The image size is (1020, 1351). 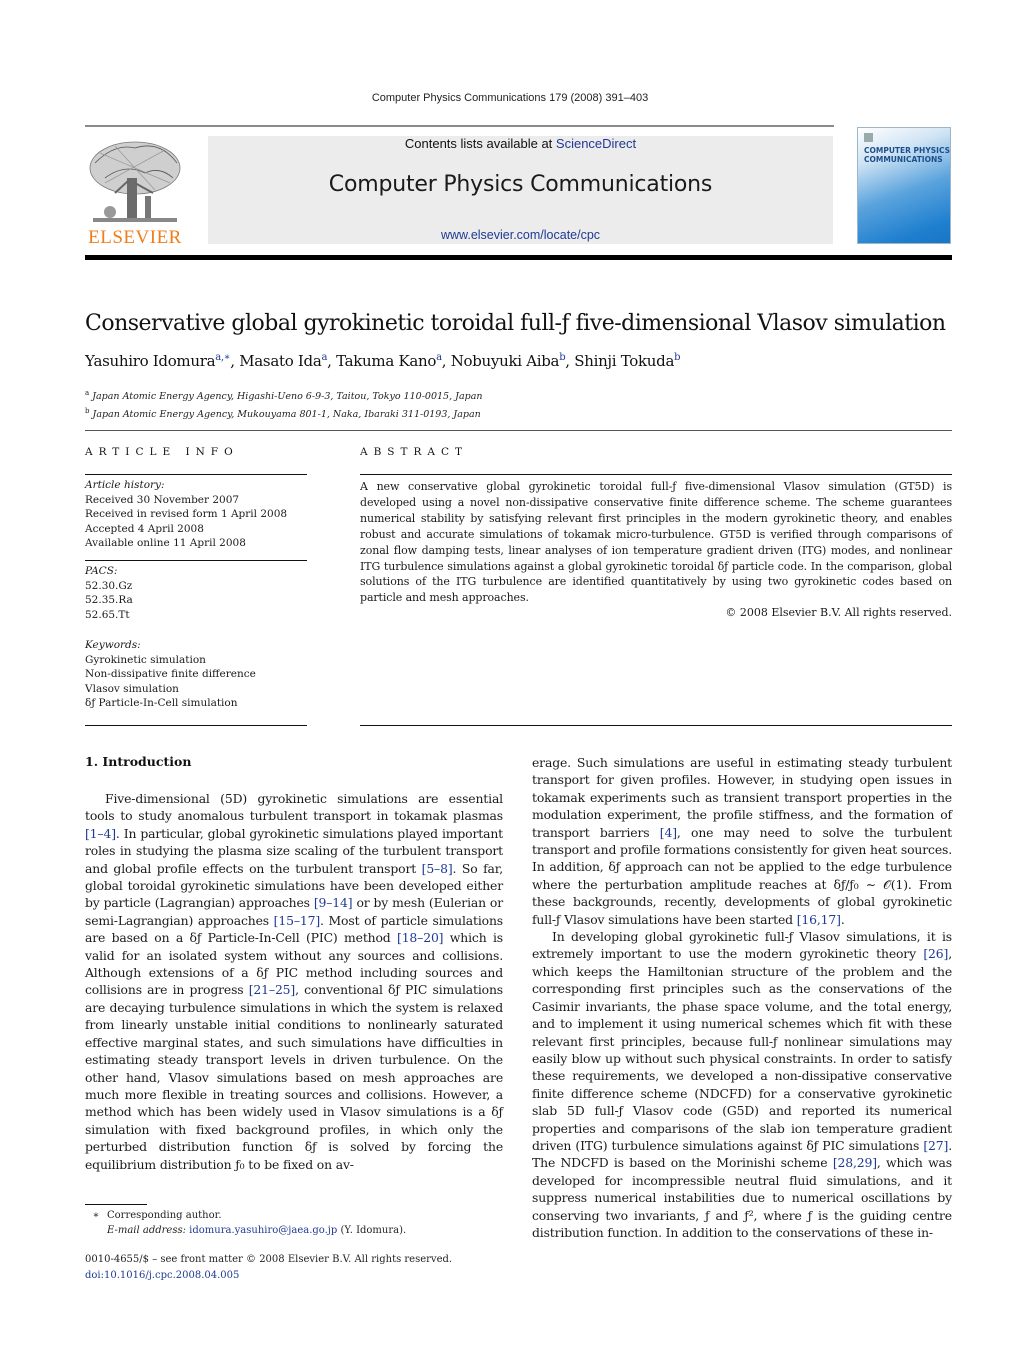 I want to click on citation-link: [28,29], so click(x=855, y=1162).